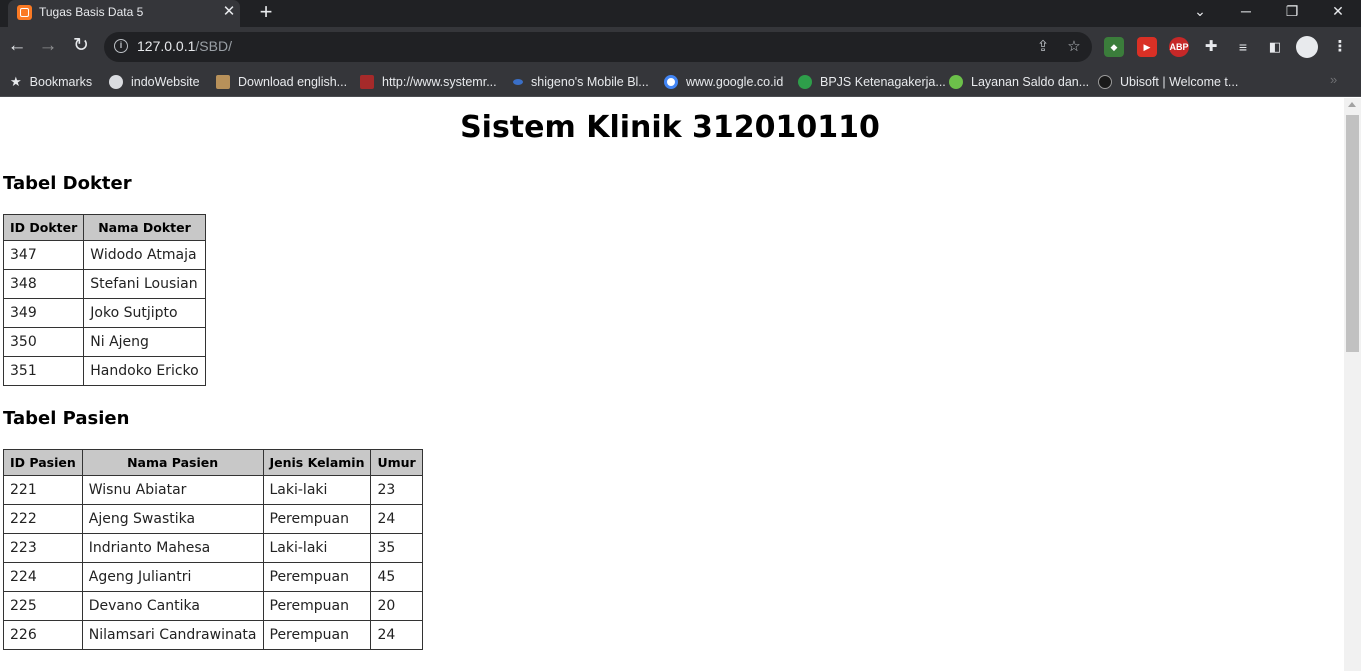 This screenshot has width=1361, height=671. Describe the element at coordinates (1179, 47) in the screenshot. I see `adblock-plus-icon: ABP` at that location.